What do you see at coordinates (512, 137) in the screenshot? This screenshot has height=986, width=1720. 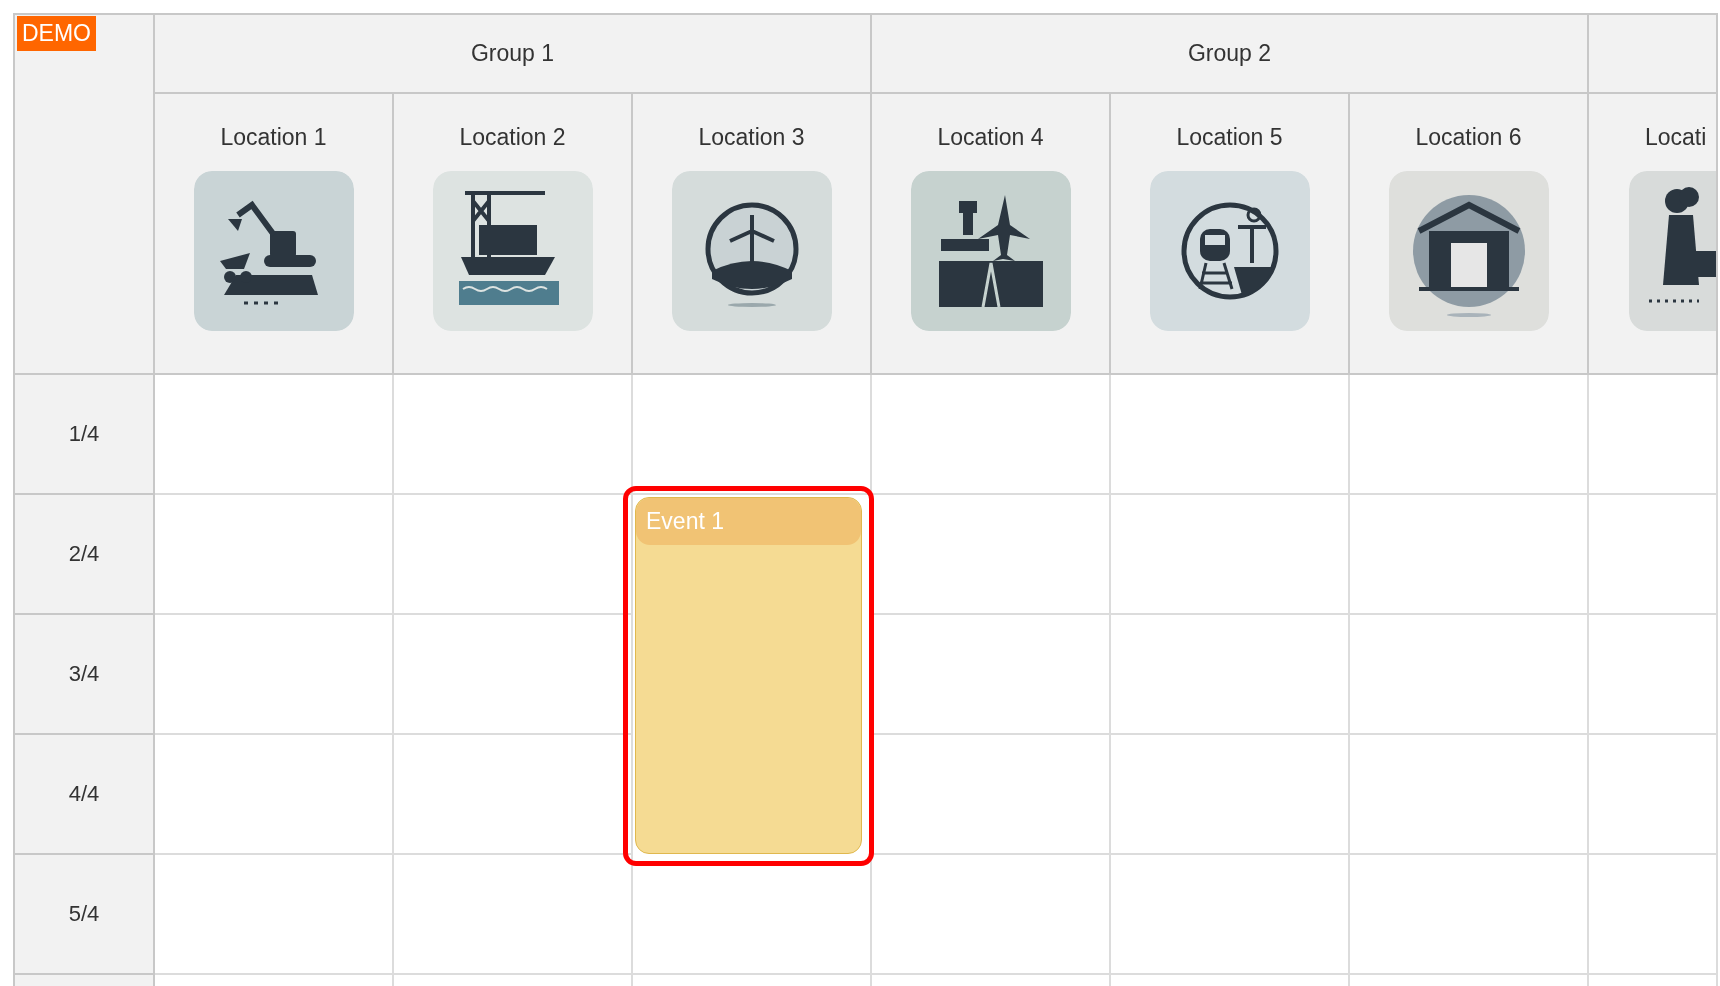 I see `location-header: Location 2` at bounding box center [512, 137].